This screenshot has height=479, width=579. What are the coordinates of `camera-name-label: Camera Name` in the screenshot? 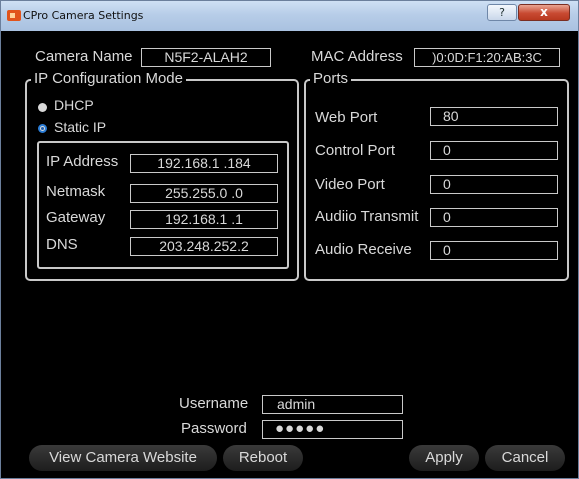 It's located at (84, 56).